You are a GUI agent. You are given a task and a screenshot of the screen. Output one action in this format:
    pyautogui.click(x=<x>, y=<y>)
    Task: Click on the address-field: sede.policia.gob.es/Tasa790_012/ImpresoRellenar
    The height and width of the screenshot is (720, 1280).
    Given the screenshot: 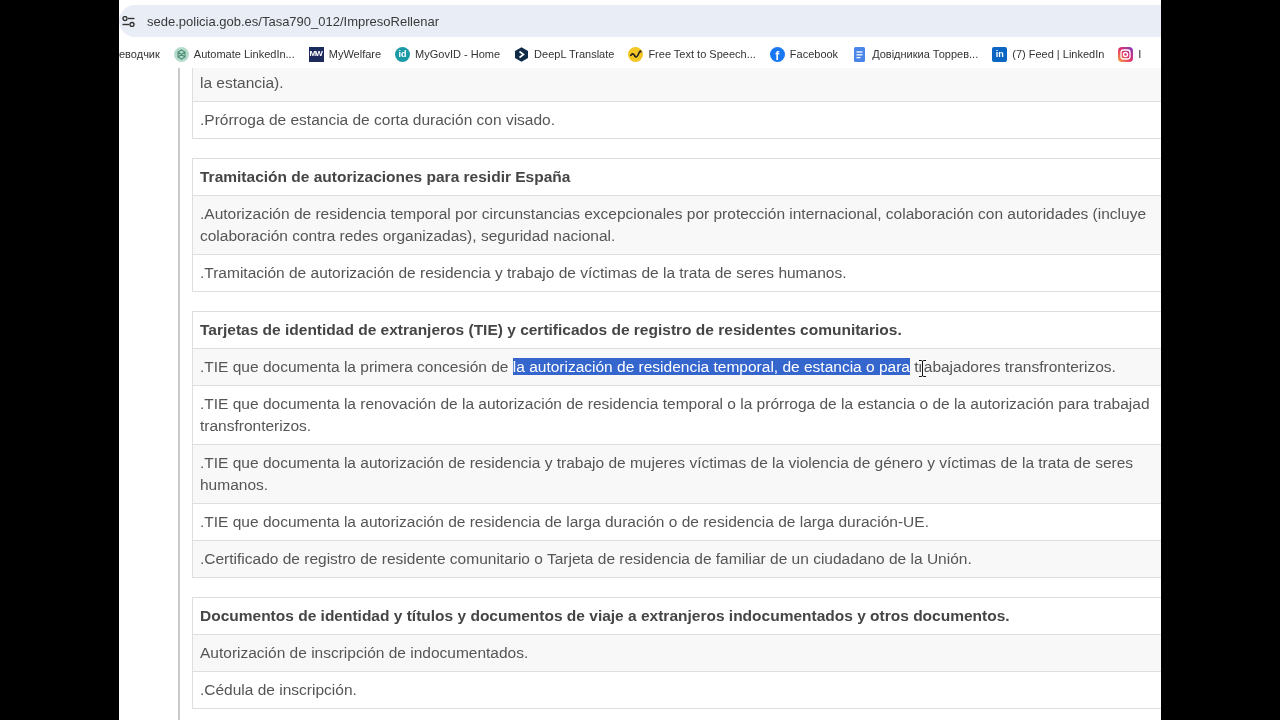 What is the action you would take?
    pyautogui.click(x=640, y=21)
    